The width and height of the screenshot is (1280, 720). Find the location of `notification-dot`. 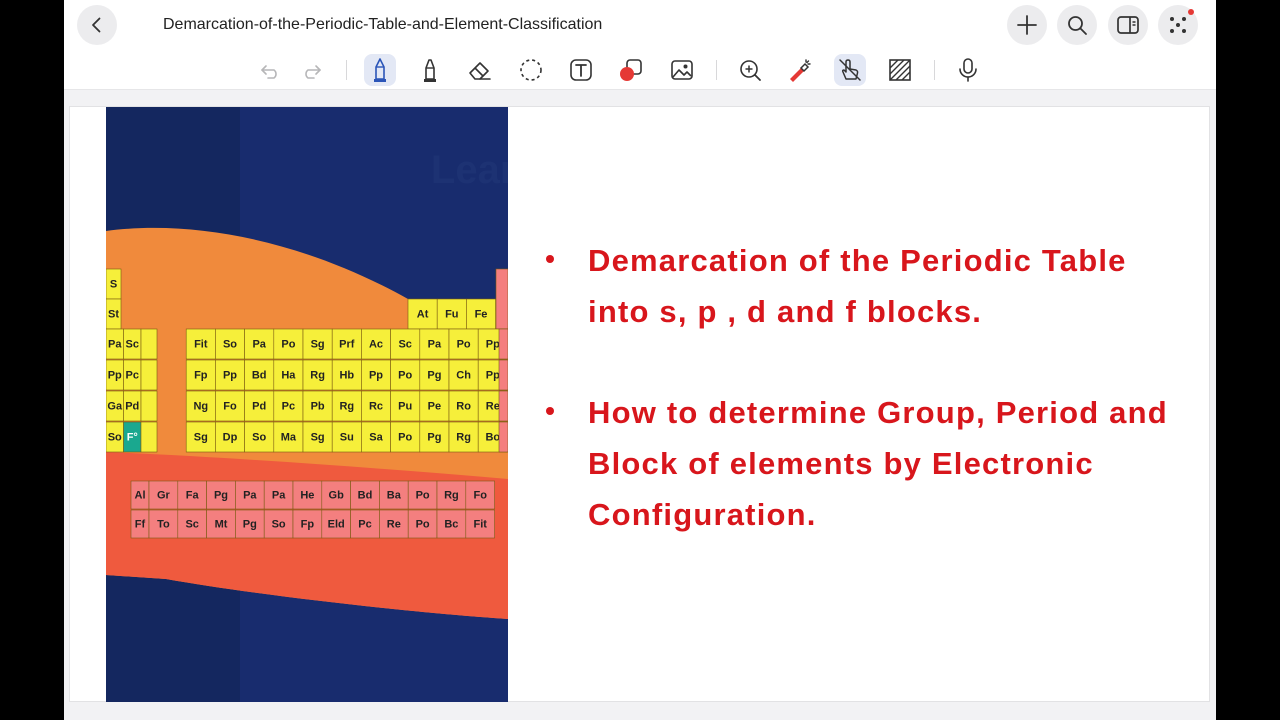

notification-dot is located at coordinates (1191, 12).